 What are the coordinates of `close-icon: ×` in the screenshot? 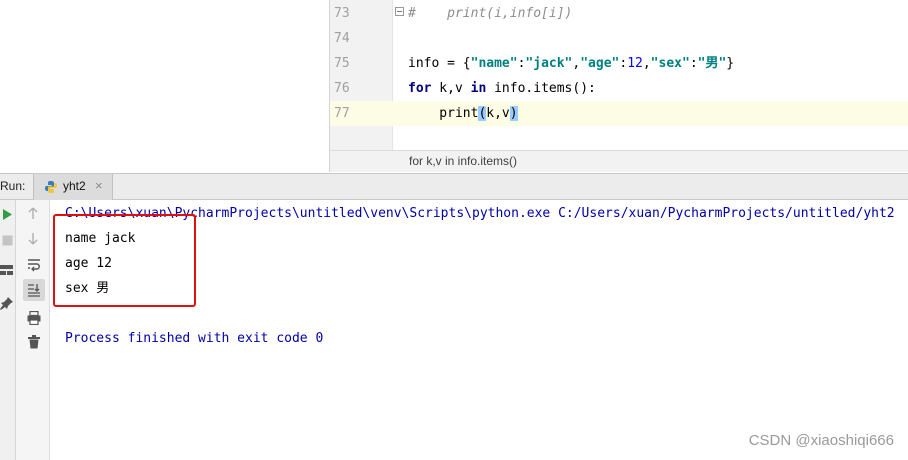 It's located at (99, 185).